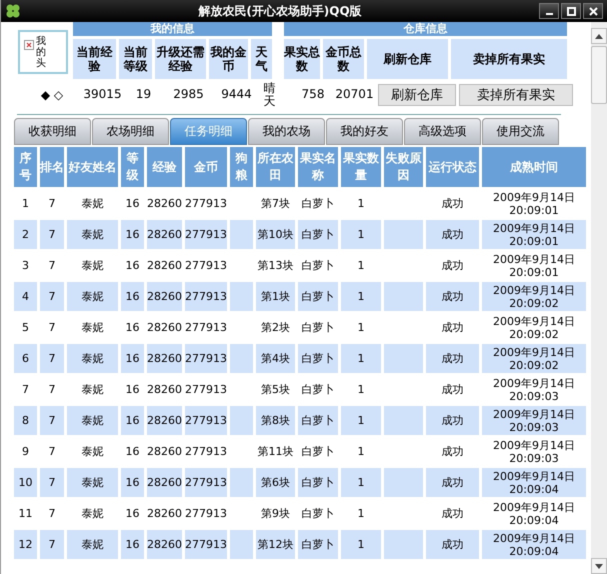 This screenshot has height=574, width=607. Describe the element at coordinates (130, 131) in the screenshot. I see `tab: 农场明细` at that location.